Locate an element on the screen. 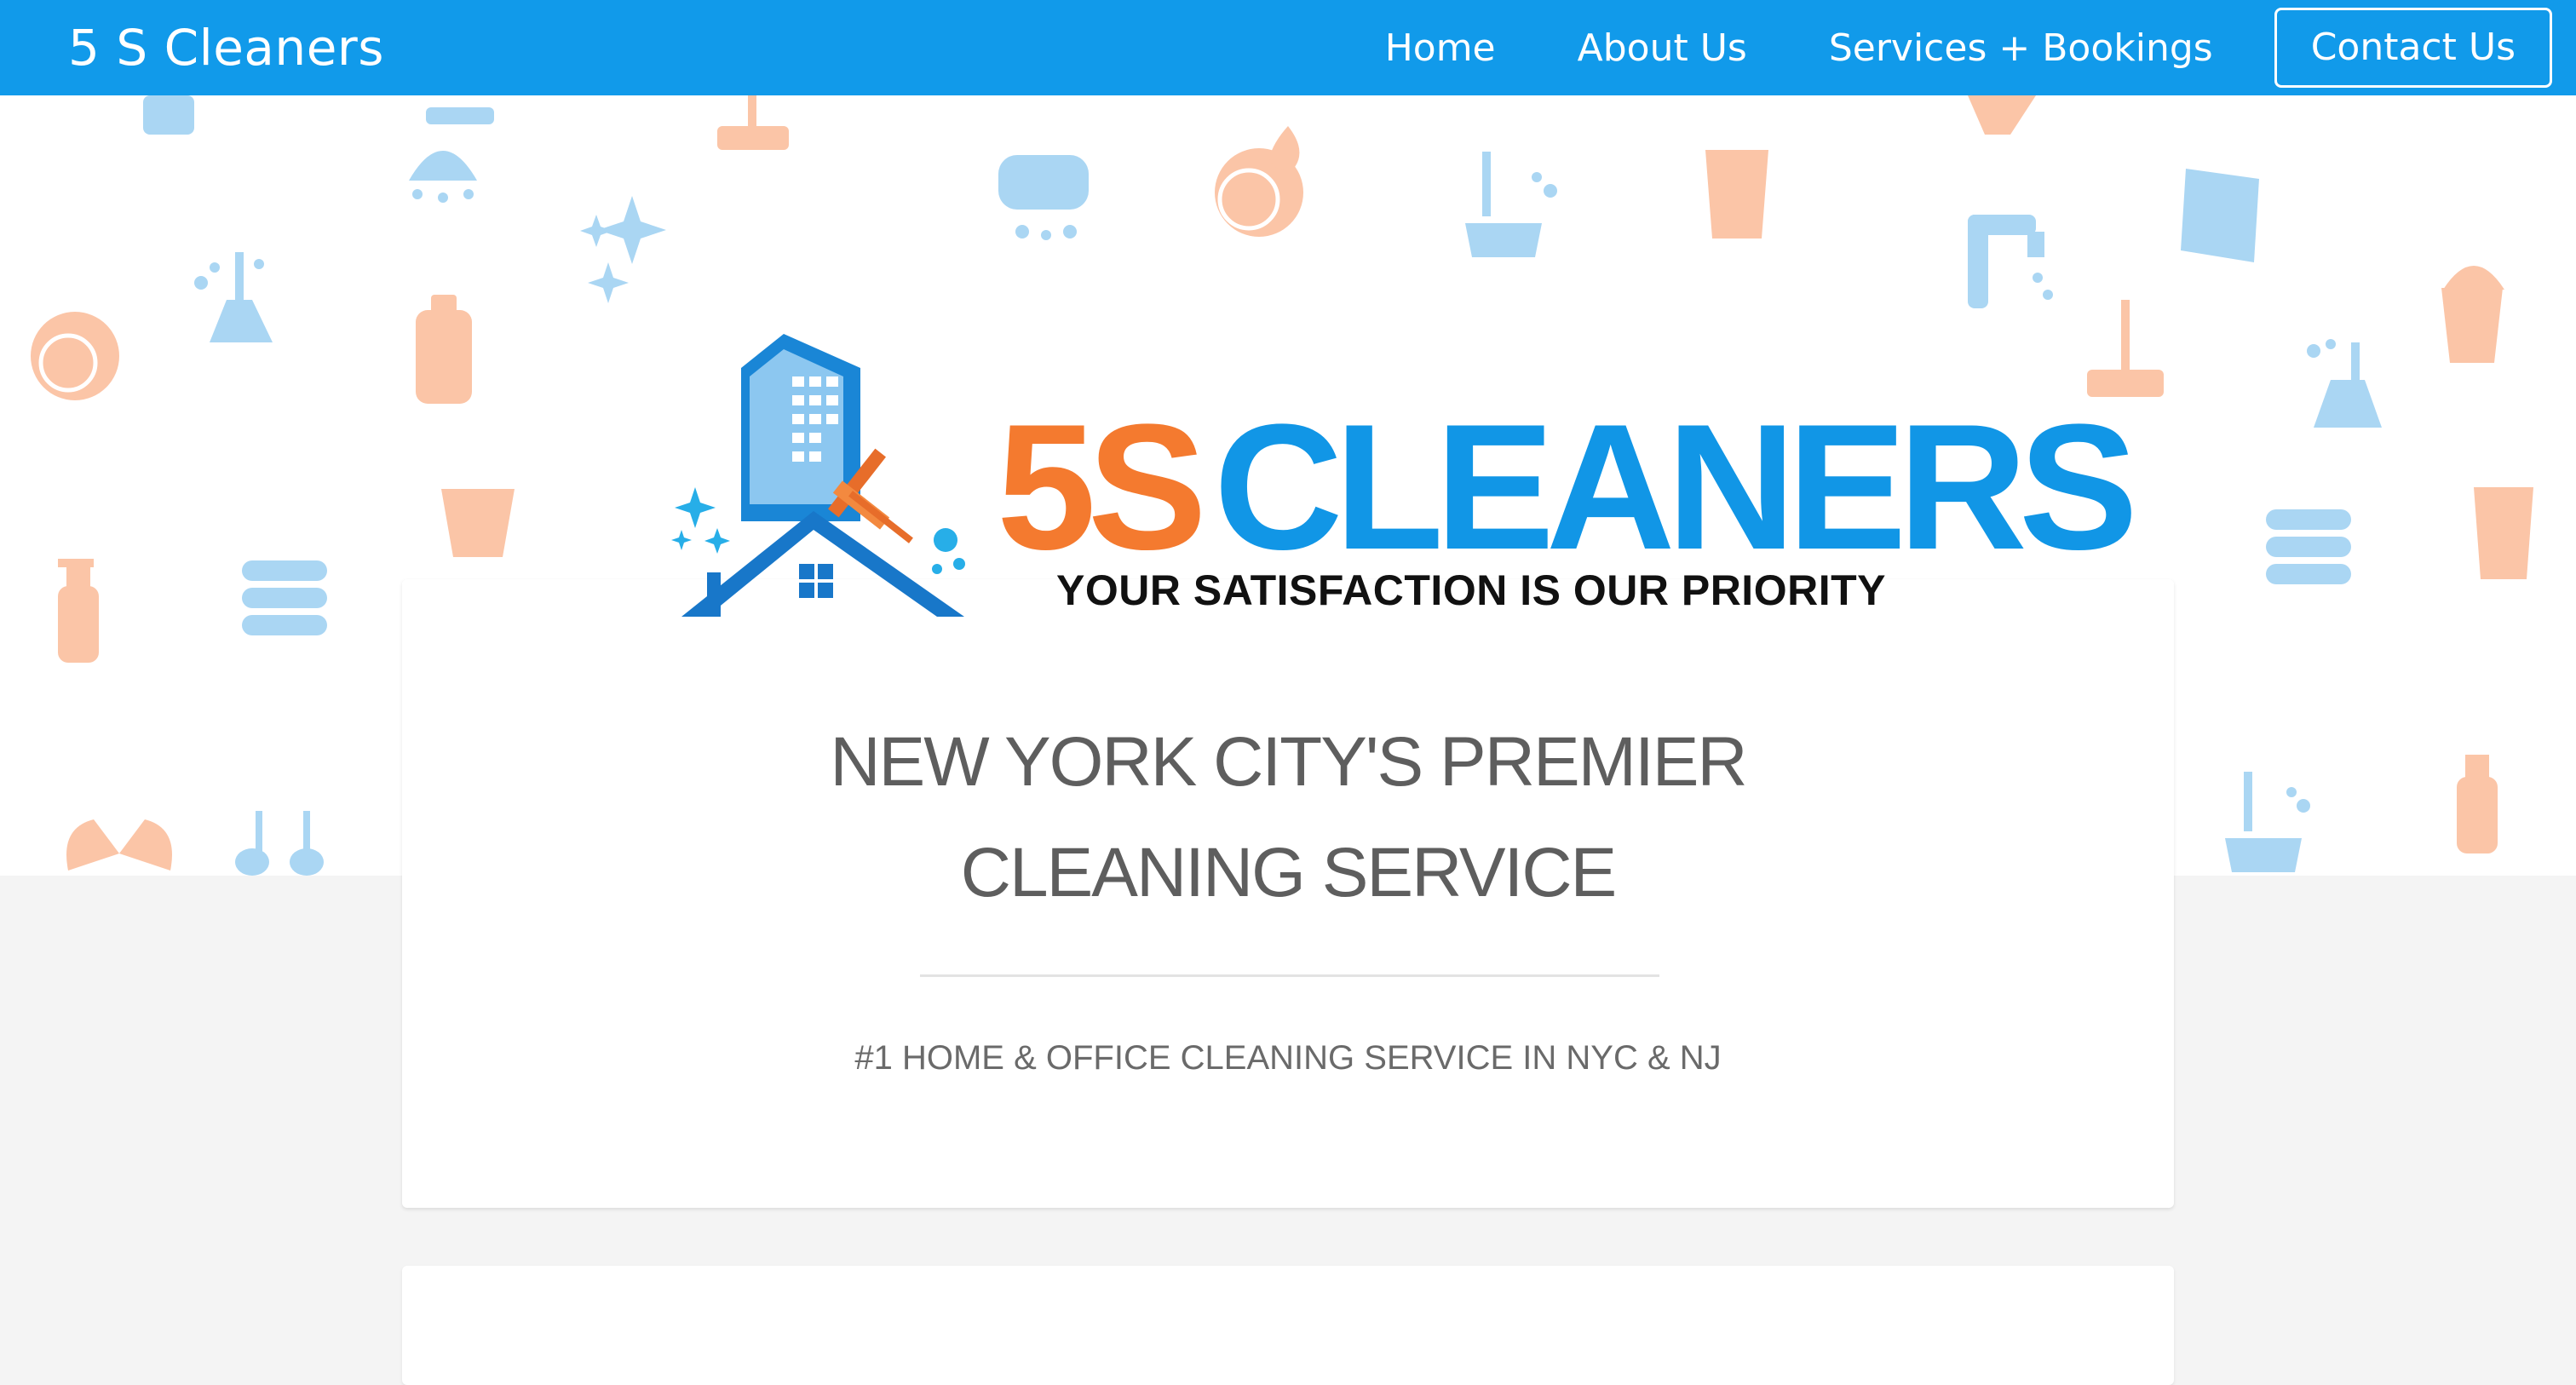 This screenshot has height=1385, width=2576. logo-5s-text: 5S is located at coordinates (1102, 487).